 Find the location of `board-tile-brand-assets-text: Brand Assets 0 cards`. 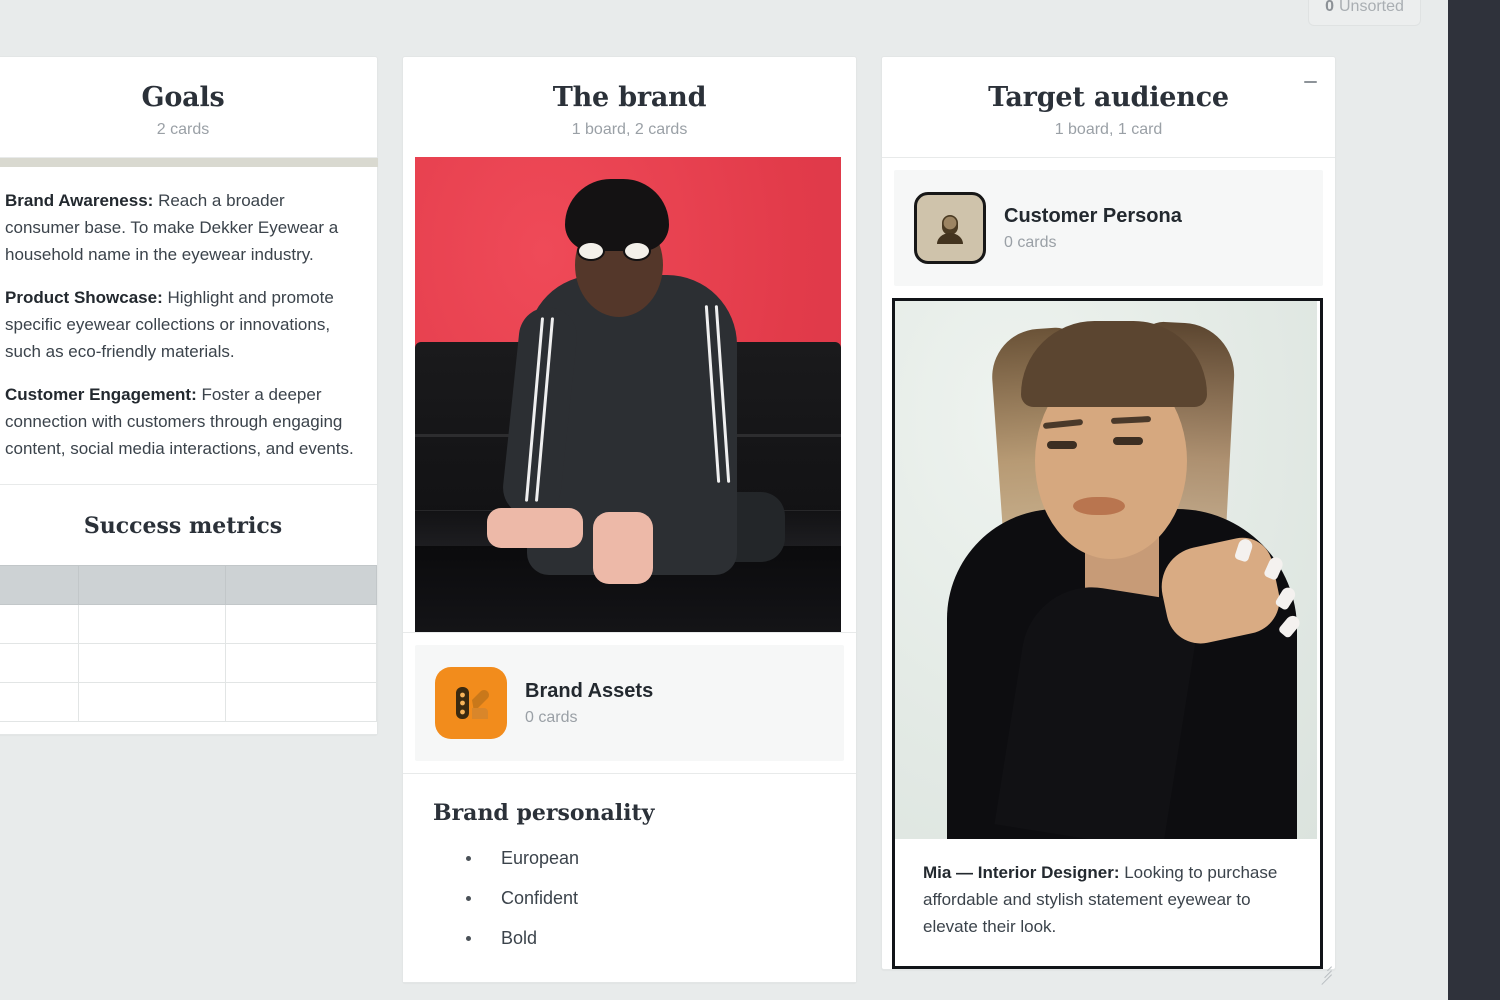

board-tile-brand-assets-text: Brand Assets 0 cards is located at coordinates (589, 703).